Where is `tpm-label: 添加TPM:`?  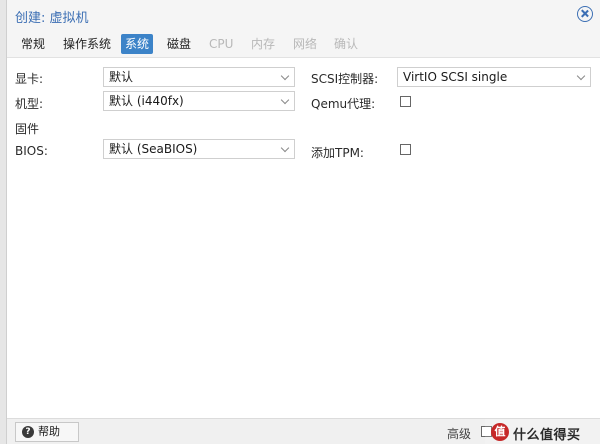 tpm-label: 添加TPM: is located at coordinates (337, 153).